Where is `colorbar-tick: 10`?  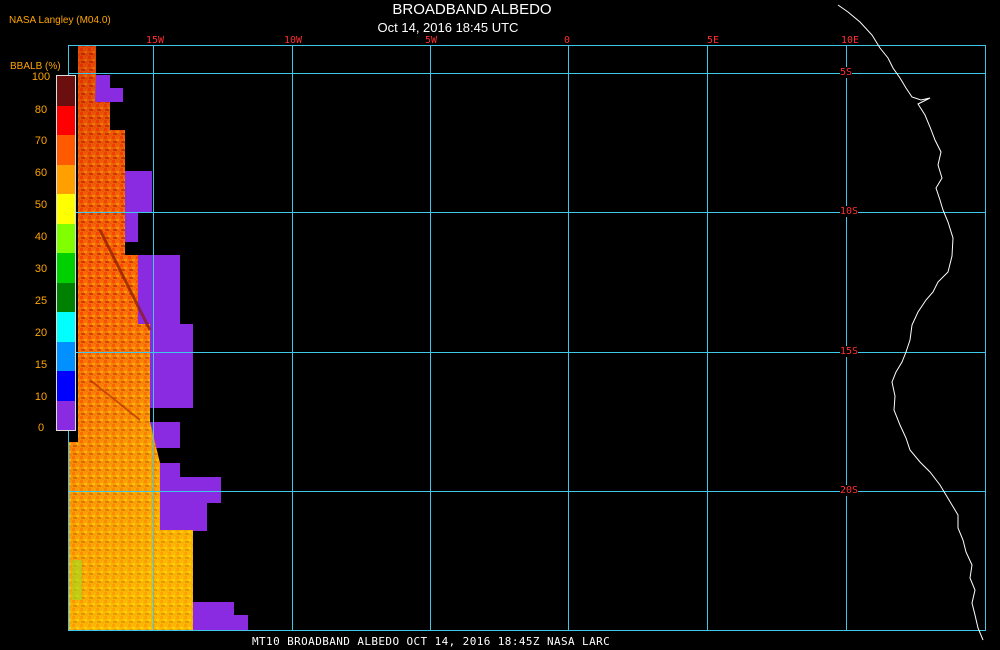 colorbar-tick: 10 is located at coordinates (41, 397).